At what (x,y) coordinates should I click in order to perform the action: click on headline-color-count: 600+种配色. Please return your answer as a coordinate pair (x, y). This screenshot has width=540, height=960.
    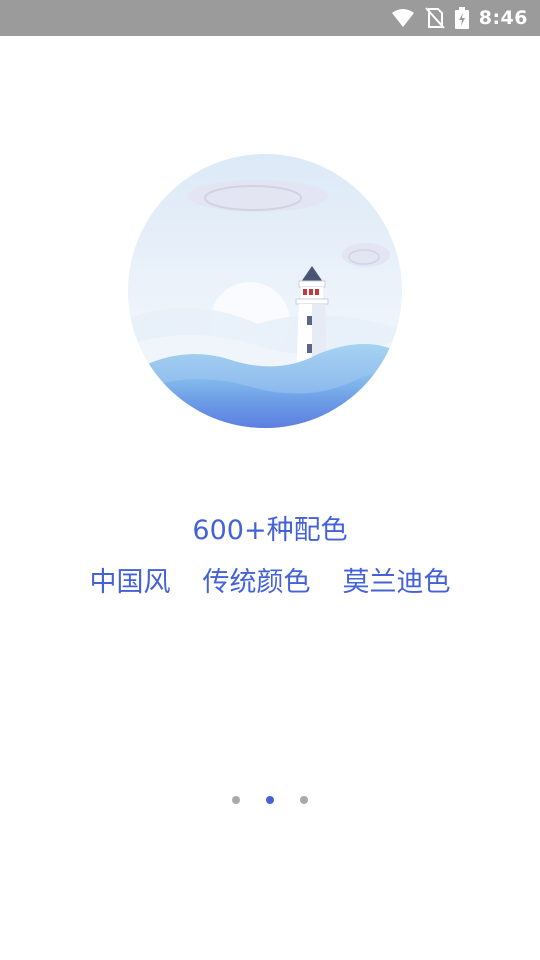
    Looking at the image, I should click on (270, 530).